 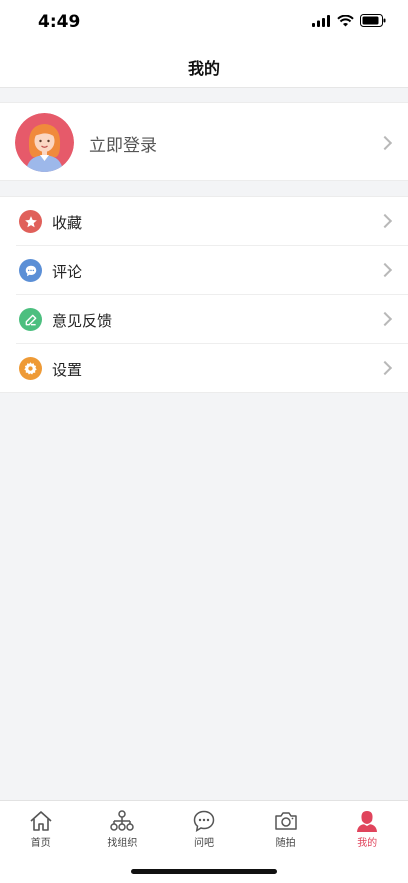 I want to click on battery-icon, so click(x=373, y=20).